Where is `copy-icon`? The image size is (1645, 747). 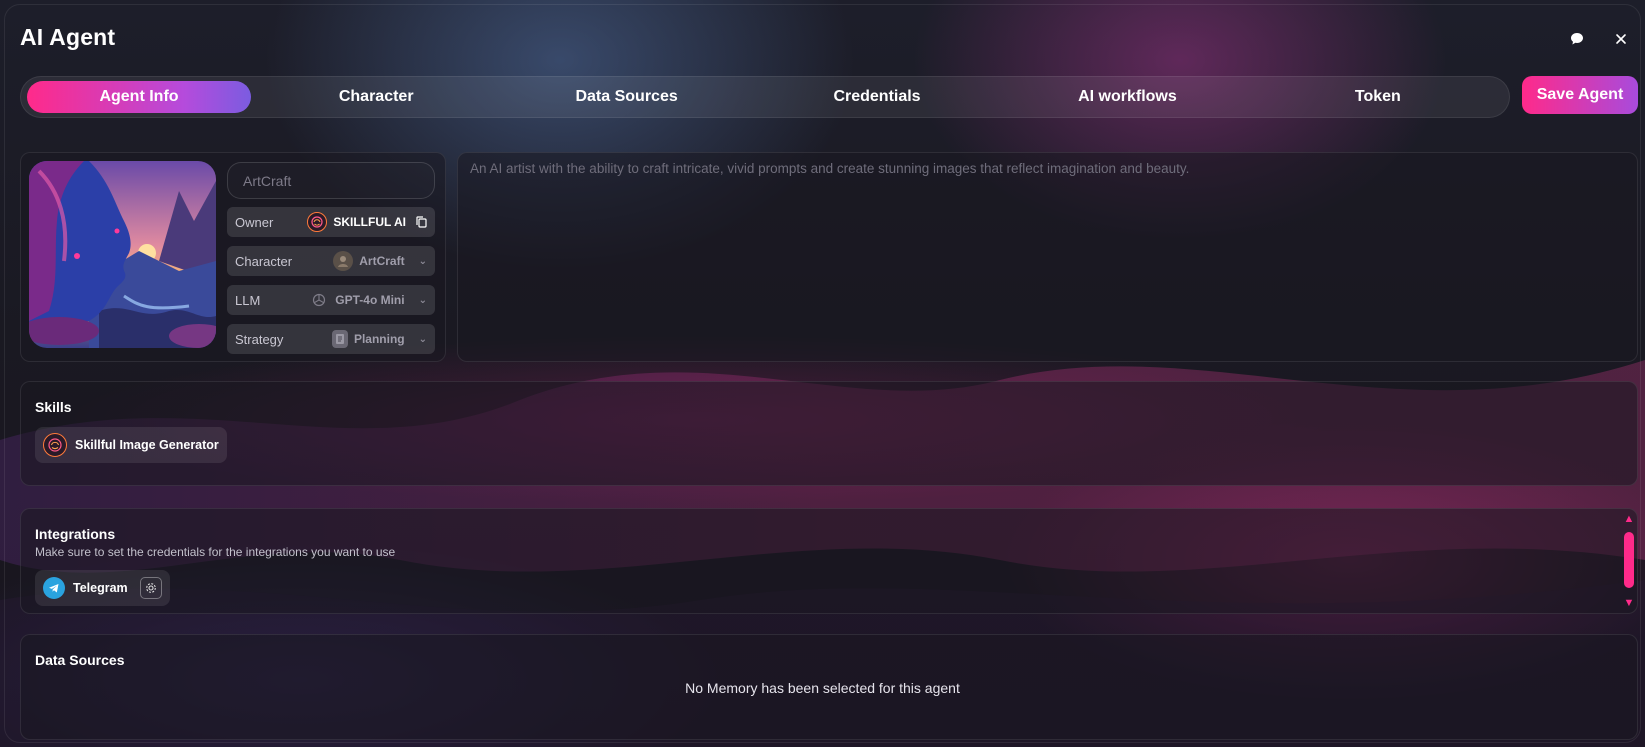 copy-icon is located at coordinates (421, 222).